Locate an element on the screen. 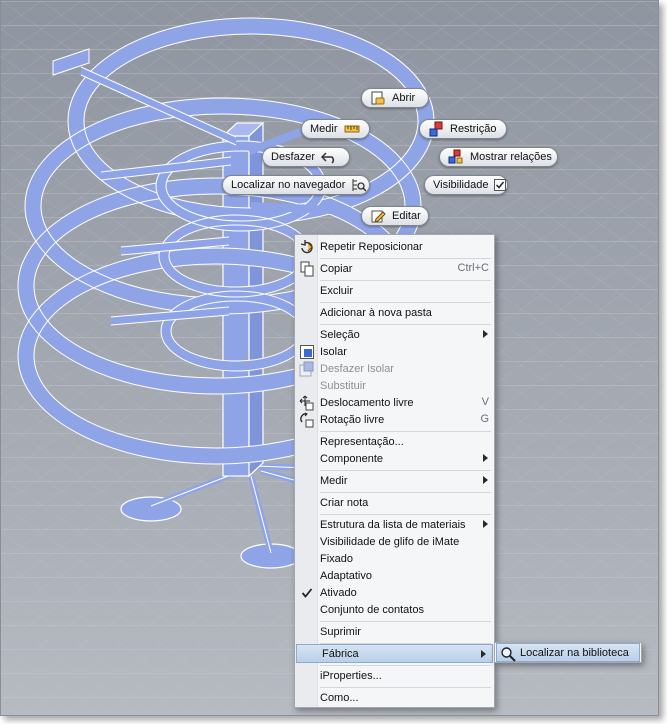  marking-edit-label: Editar is located at coordinates (406, 216).